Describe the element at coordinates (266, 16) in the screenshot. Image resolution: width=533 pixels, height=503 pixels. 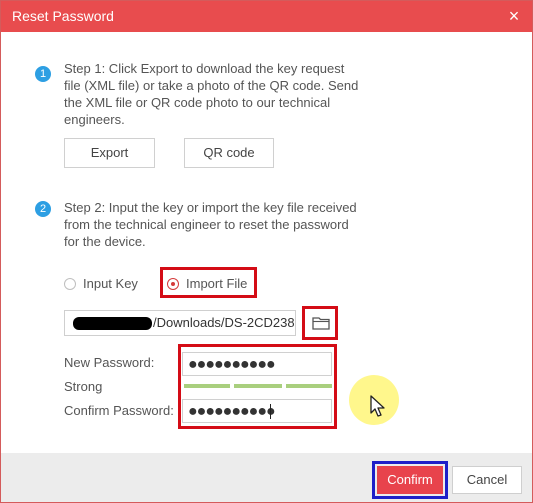
I see `title-bar: Reset Password ×` at that location.